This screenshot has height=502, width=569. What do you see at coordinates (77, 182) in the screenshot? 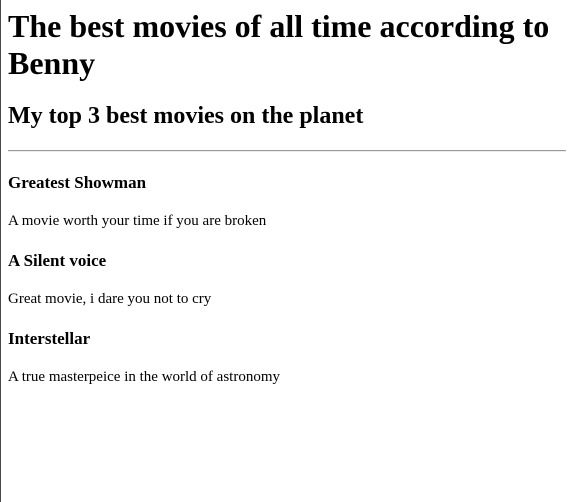
I see `movie-title: Greatest Showman` at bounding box center [77, 182].